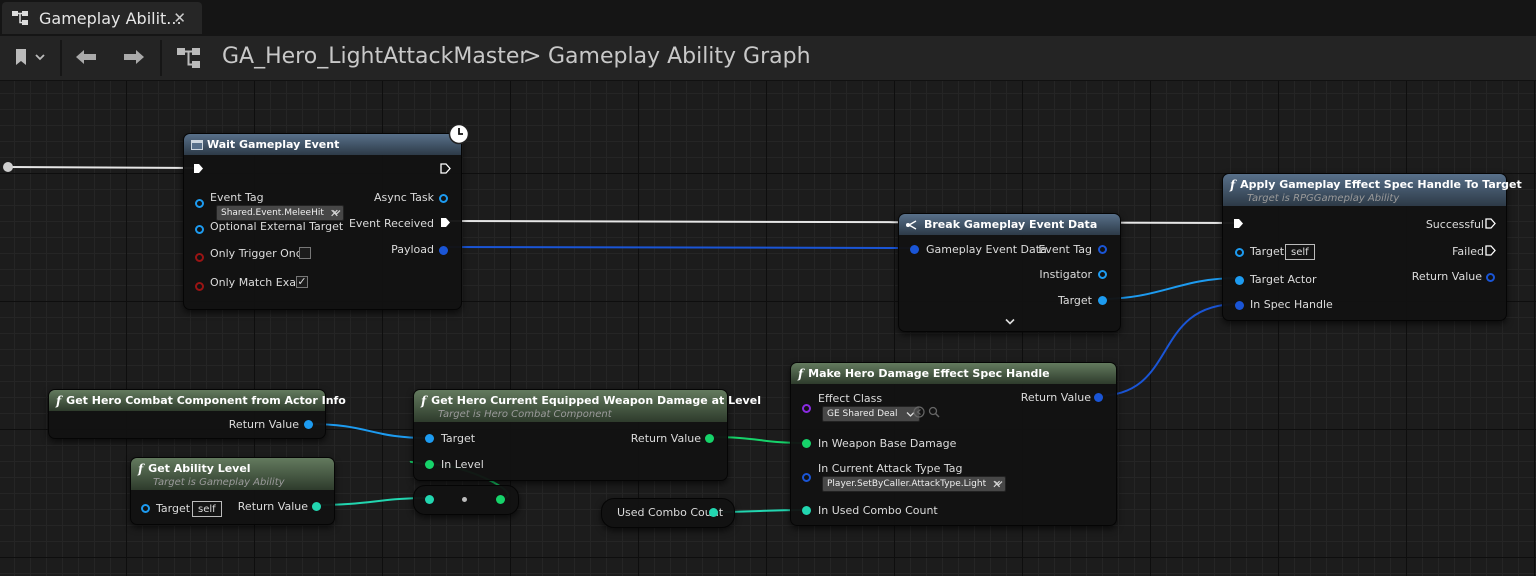 The height and width of the screenshot is (576, 1536). What do you see at coordinates (429, 464) in the screenshot?
I see `in-level-pin` at bounding box center [429, 464].